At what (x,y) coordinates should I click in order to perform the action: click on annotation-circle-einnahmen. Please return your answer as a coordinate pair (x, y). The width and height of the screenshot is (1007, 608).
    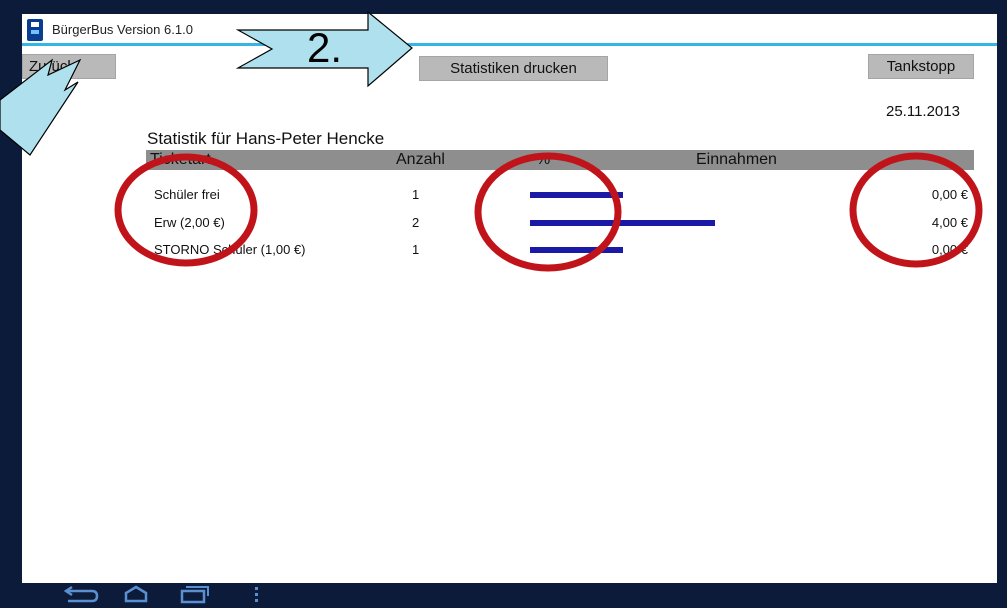
    Looking at the image, I should click on (916, 210).